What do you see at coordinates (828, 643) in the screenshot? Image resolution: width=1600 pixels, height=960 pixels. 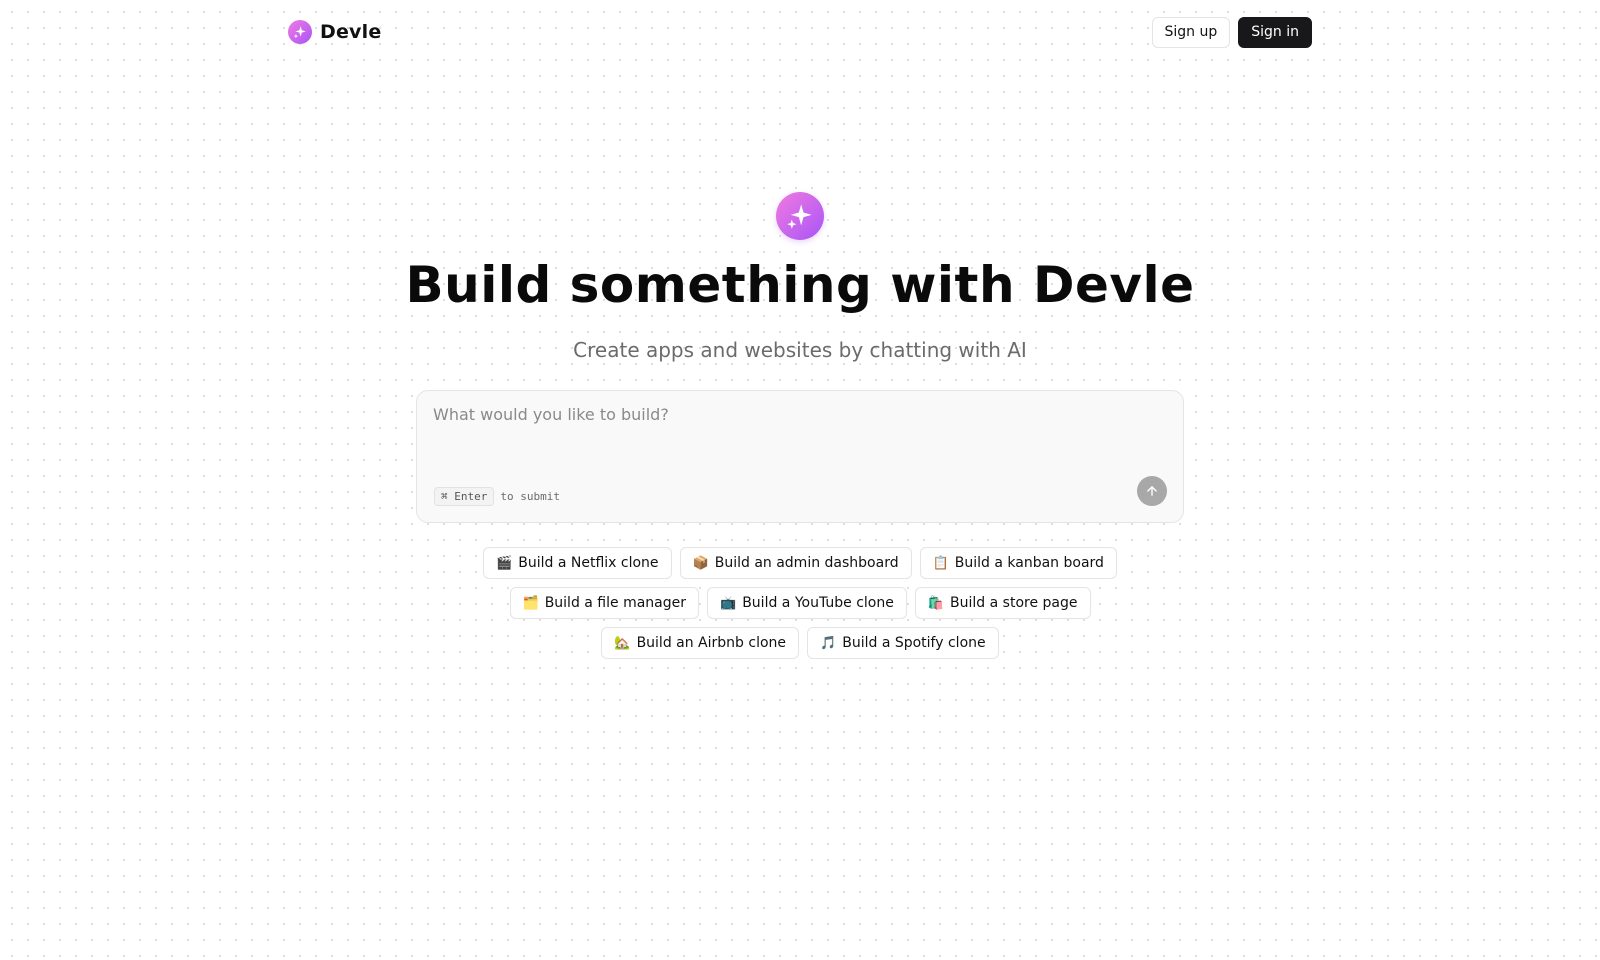 I see `music-note-icon: 🎵` at bounding box center [828, 643].